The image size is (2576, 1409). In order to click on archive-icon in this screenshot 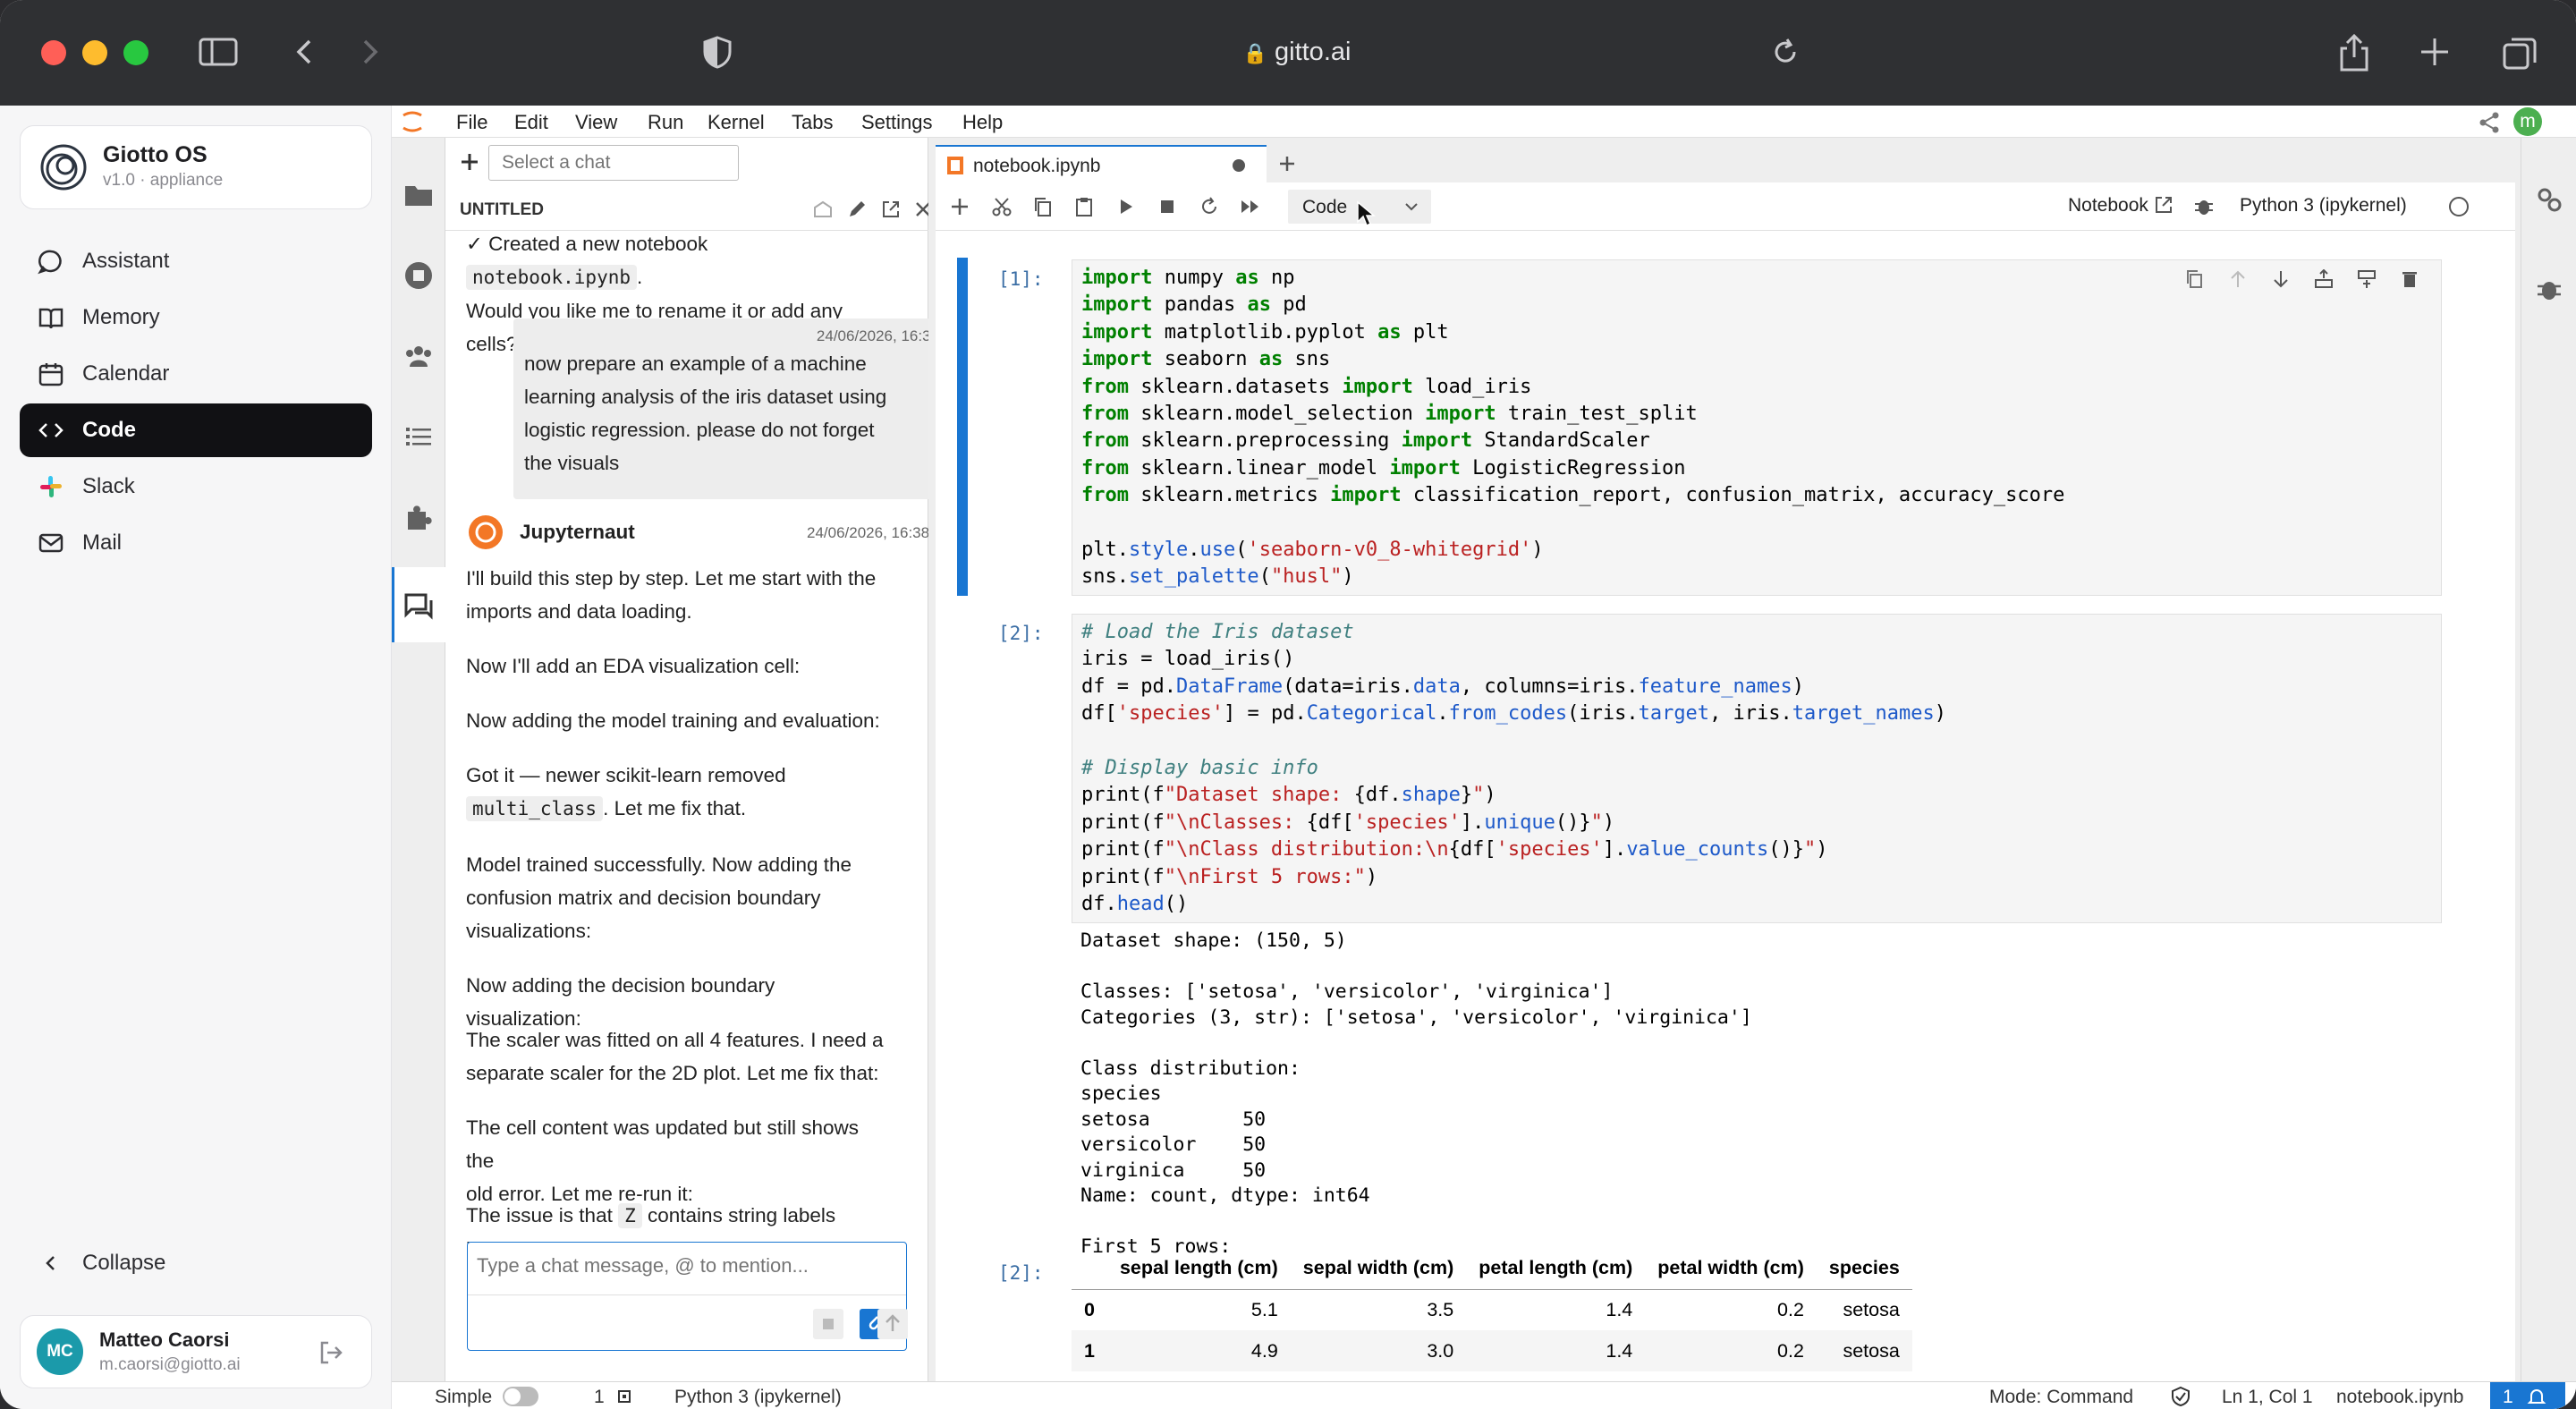, I will do `click(823, 210)`.